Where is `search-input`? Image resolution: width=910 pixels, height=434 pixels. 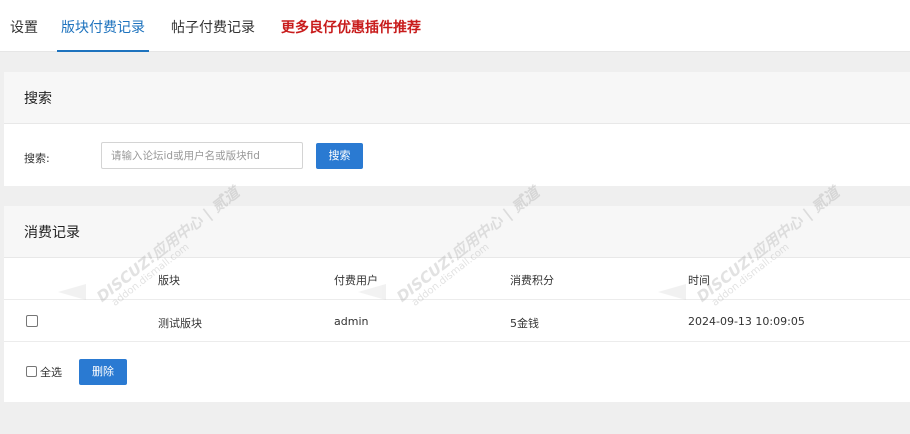 search-input is located at coordinates (202, 155).